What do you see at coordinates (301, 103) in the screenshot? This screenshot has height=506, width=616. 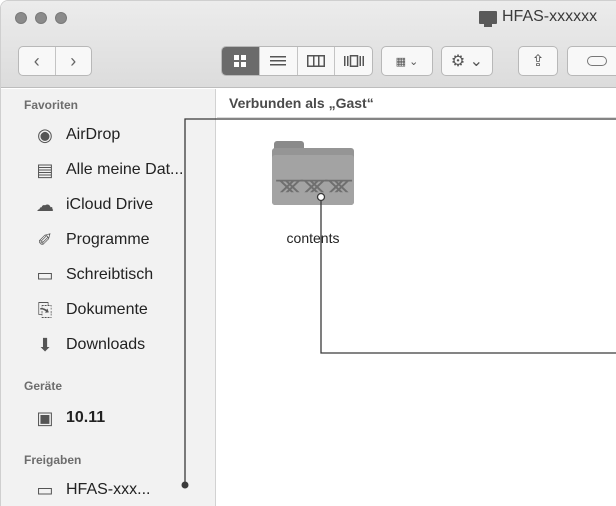 I see `connection-status: Verbunden als „Gast“` at bounding box center [301, 103].